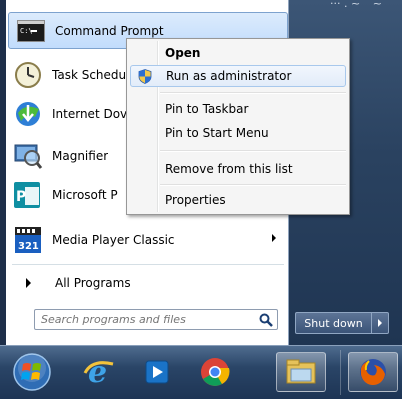 Image resolution: width=402 pixels, height=399 pixels. I want to click on svg-text: C:\, so click(26, 31).